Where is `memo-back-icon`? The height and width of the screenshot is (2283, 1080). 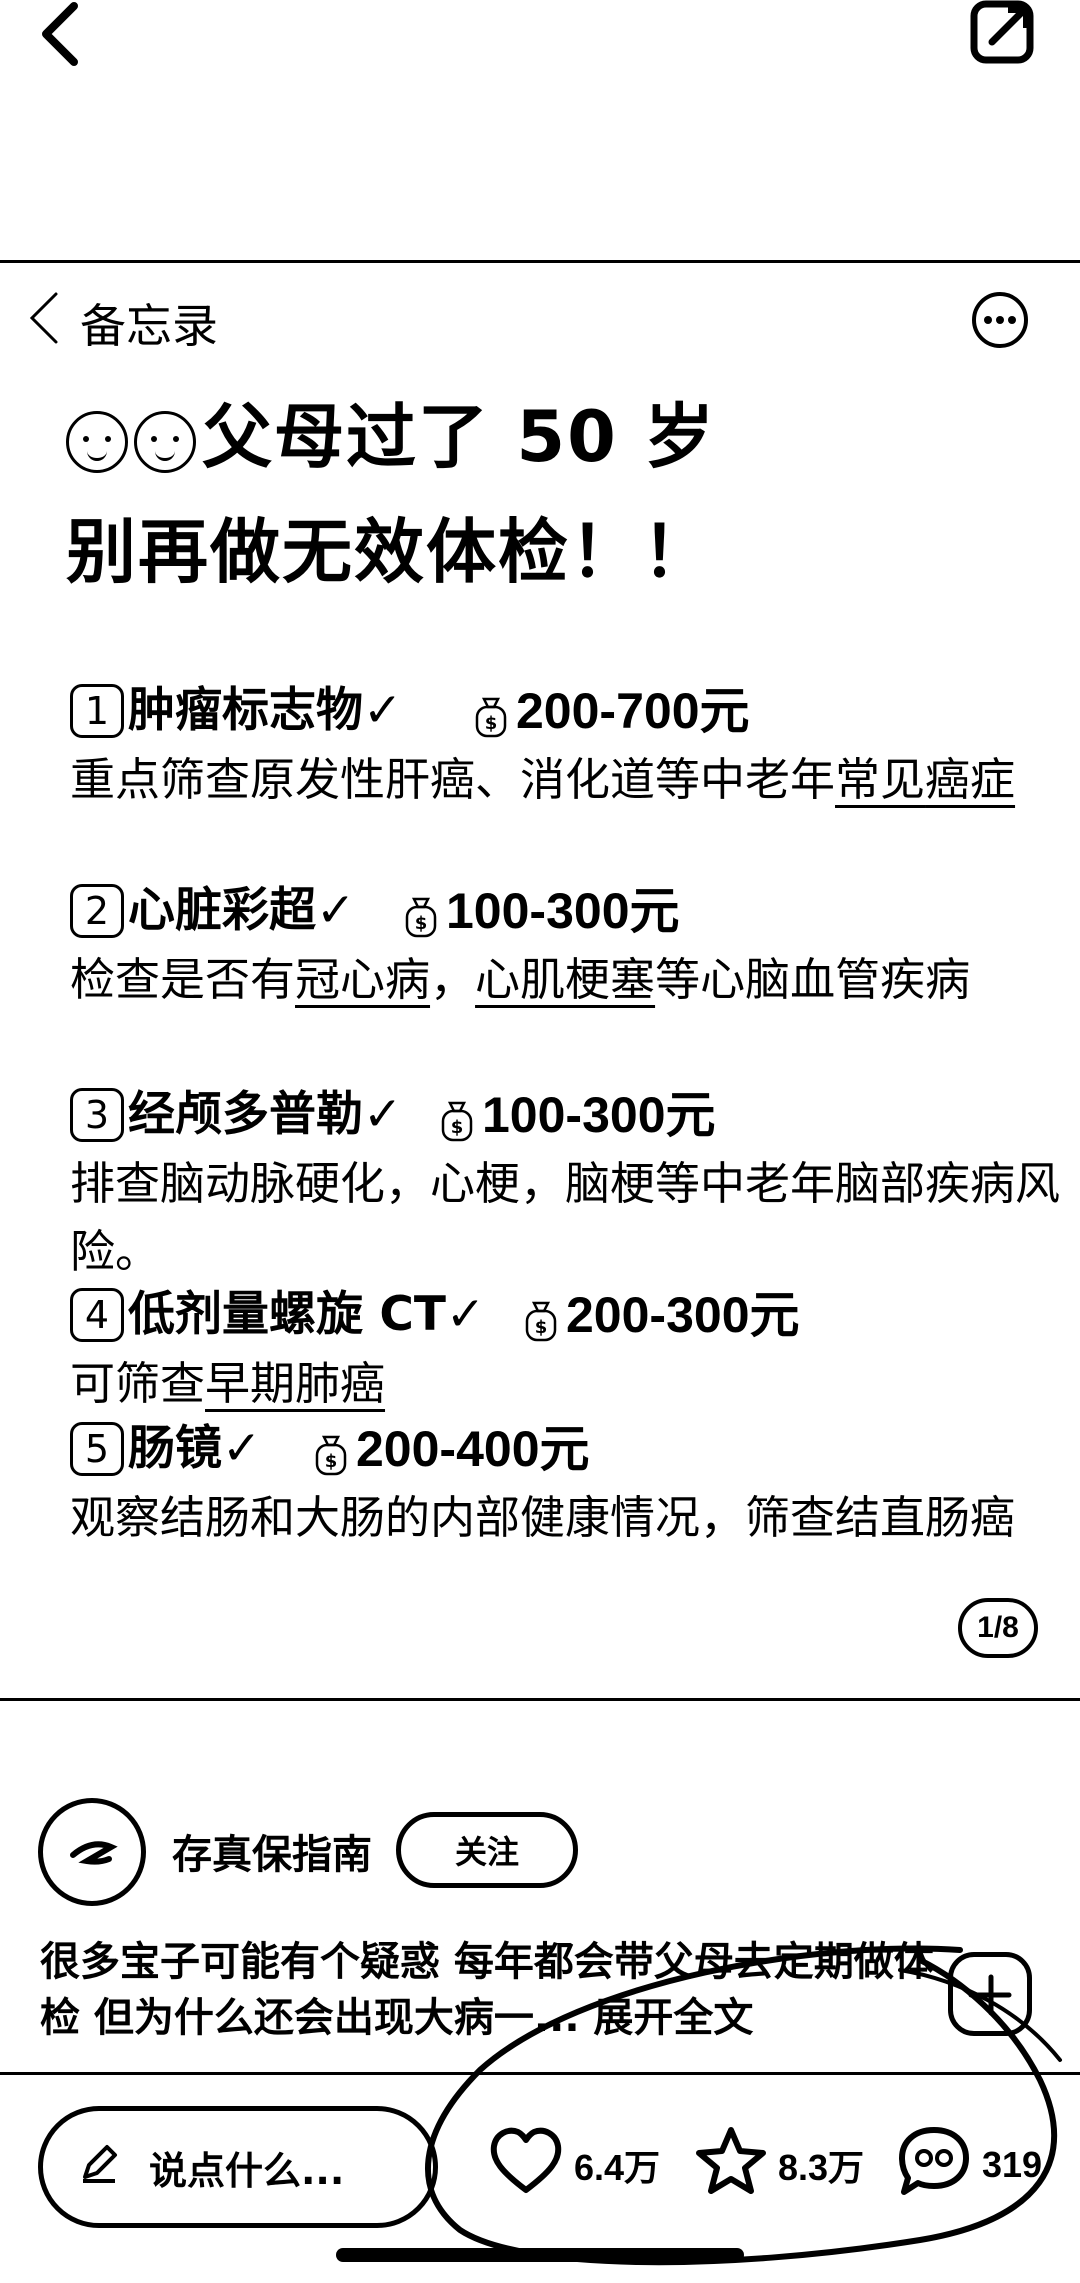
memo-back-icon is located at coordinates (44, 318).